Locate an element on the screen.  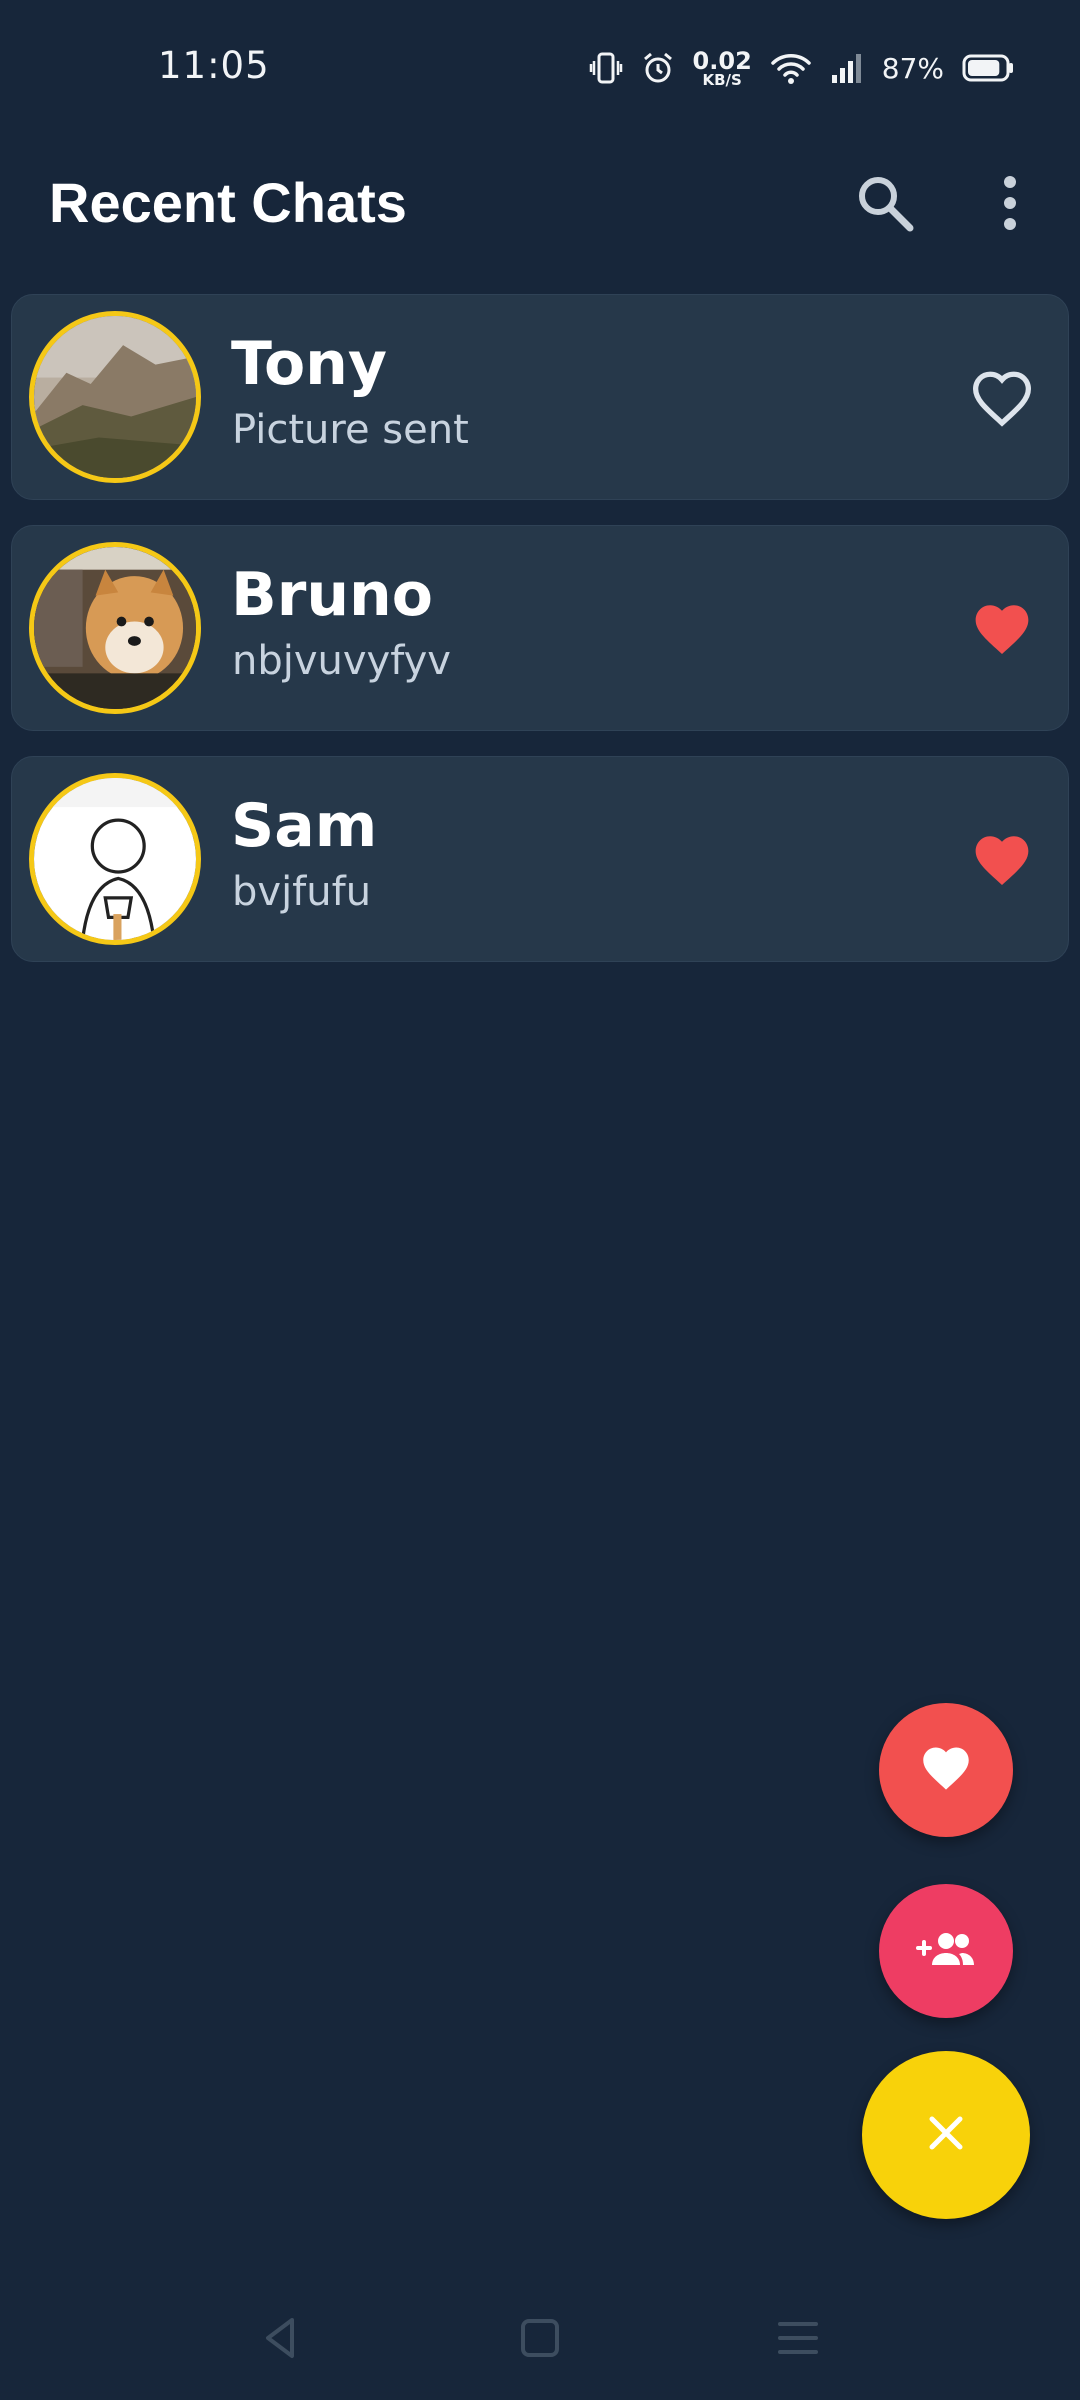
net-speed: 0.02 KB/S is located at coordinates (722, 68).